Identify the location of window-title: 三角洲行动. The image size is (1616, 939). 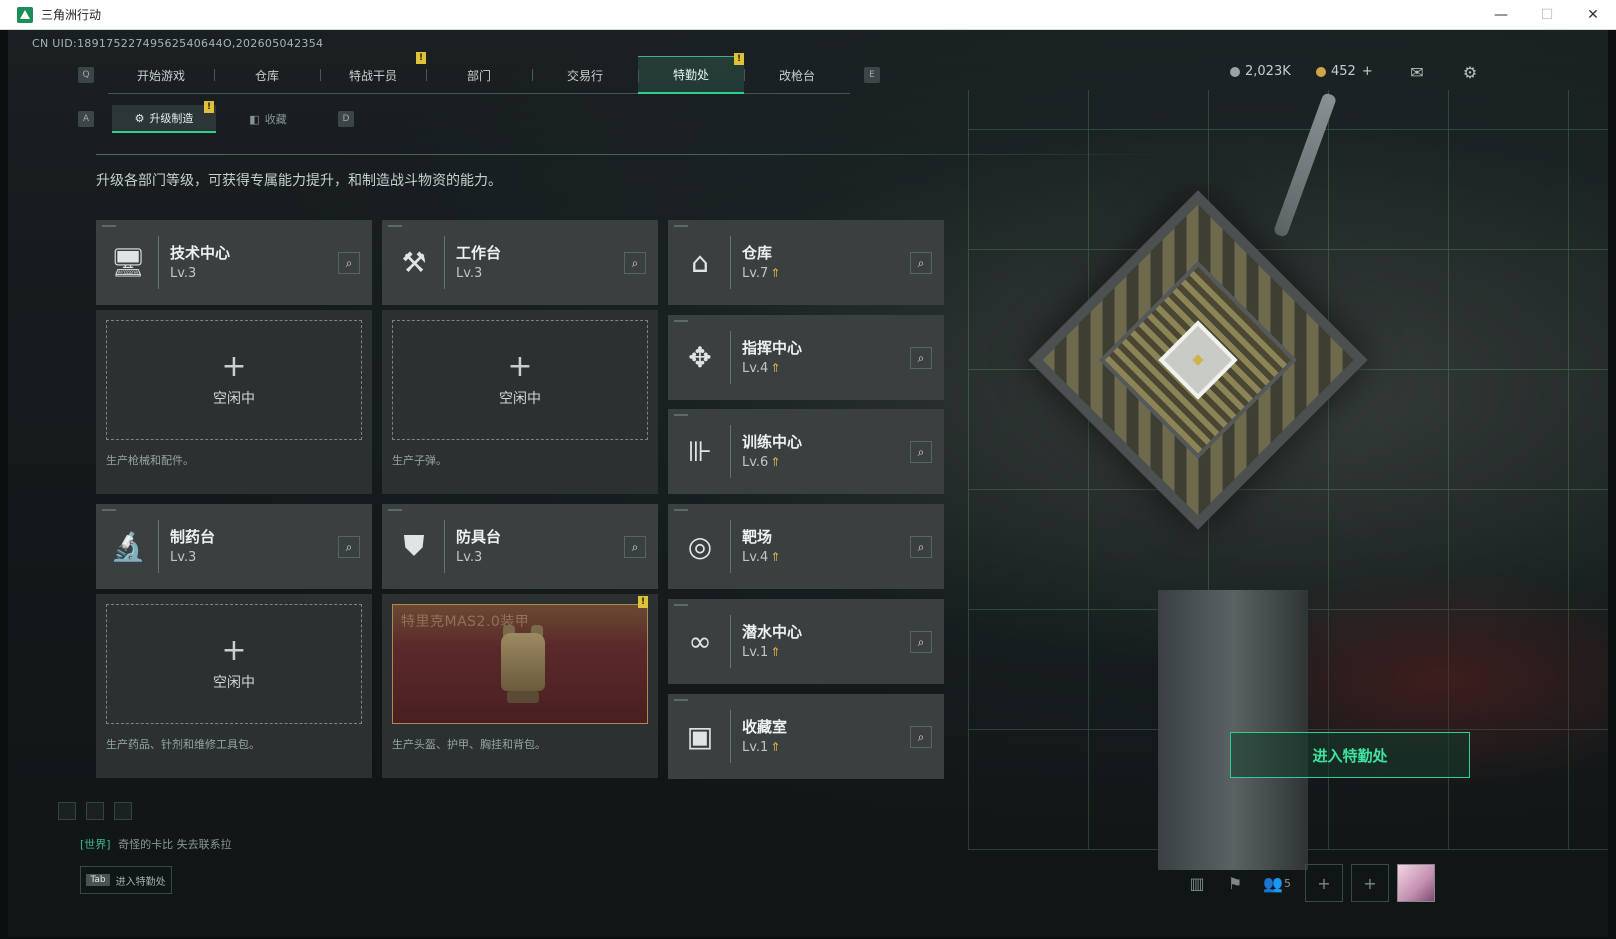
(71, 15).